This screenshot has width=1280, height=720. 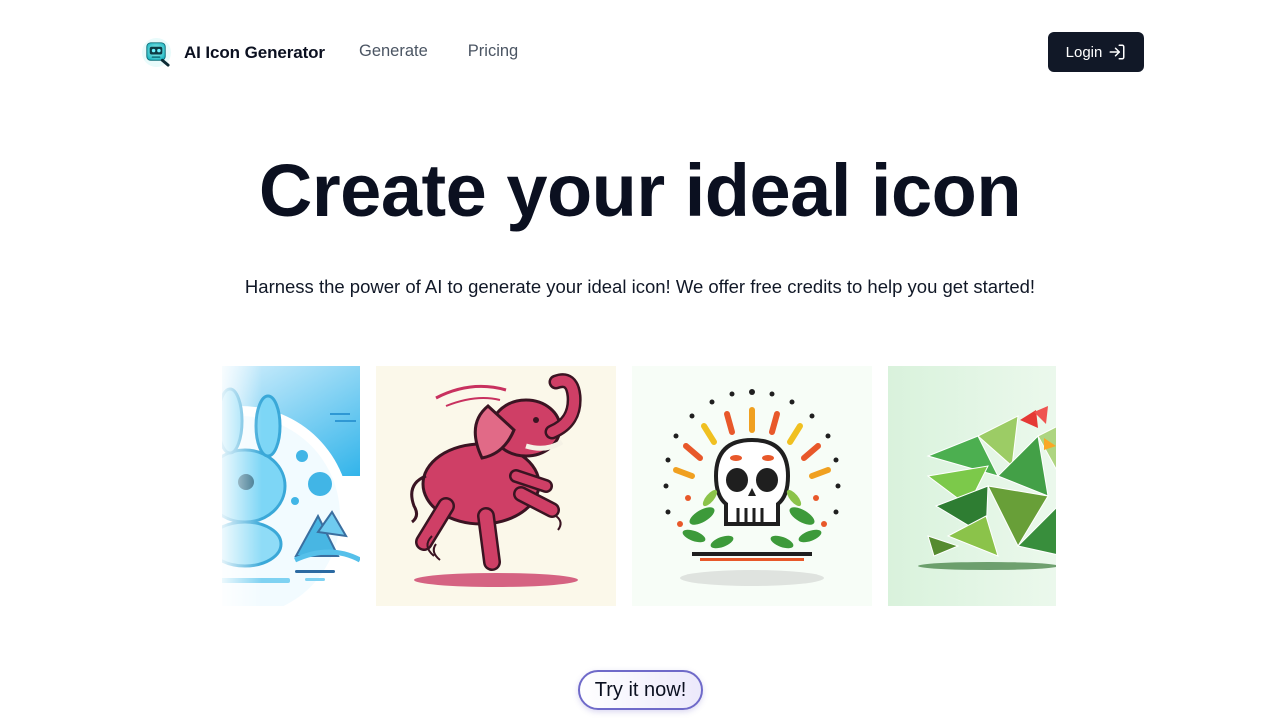 I want to click on floral-skull-illustration, so click(x=752, y=486).